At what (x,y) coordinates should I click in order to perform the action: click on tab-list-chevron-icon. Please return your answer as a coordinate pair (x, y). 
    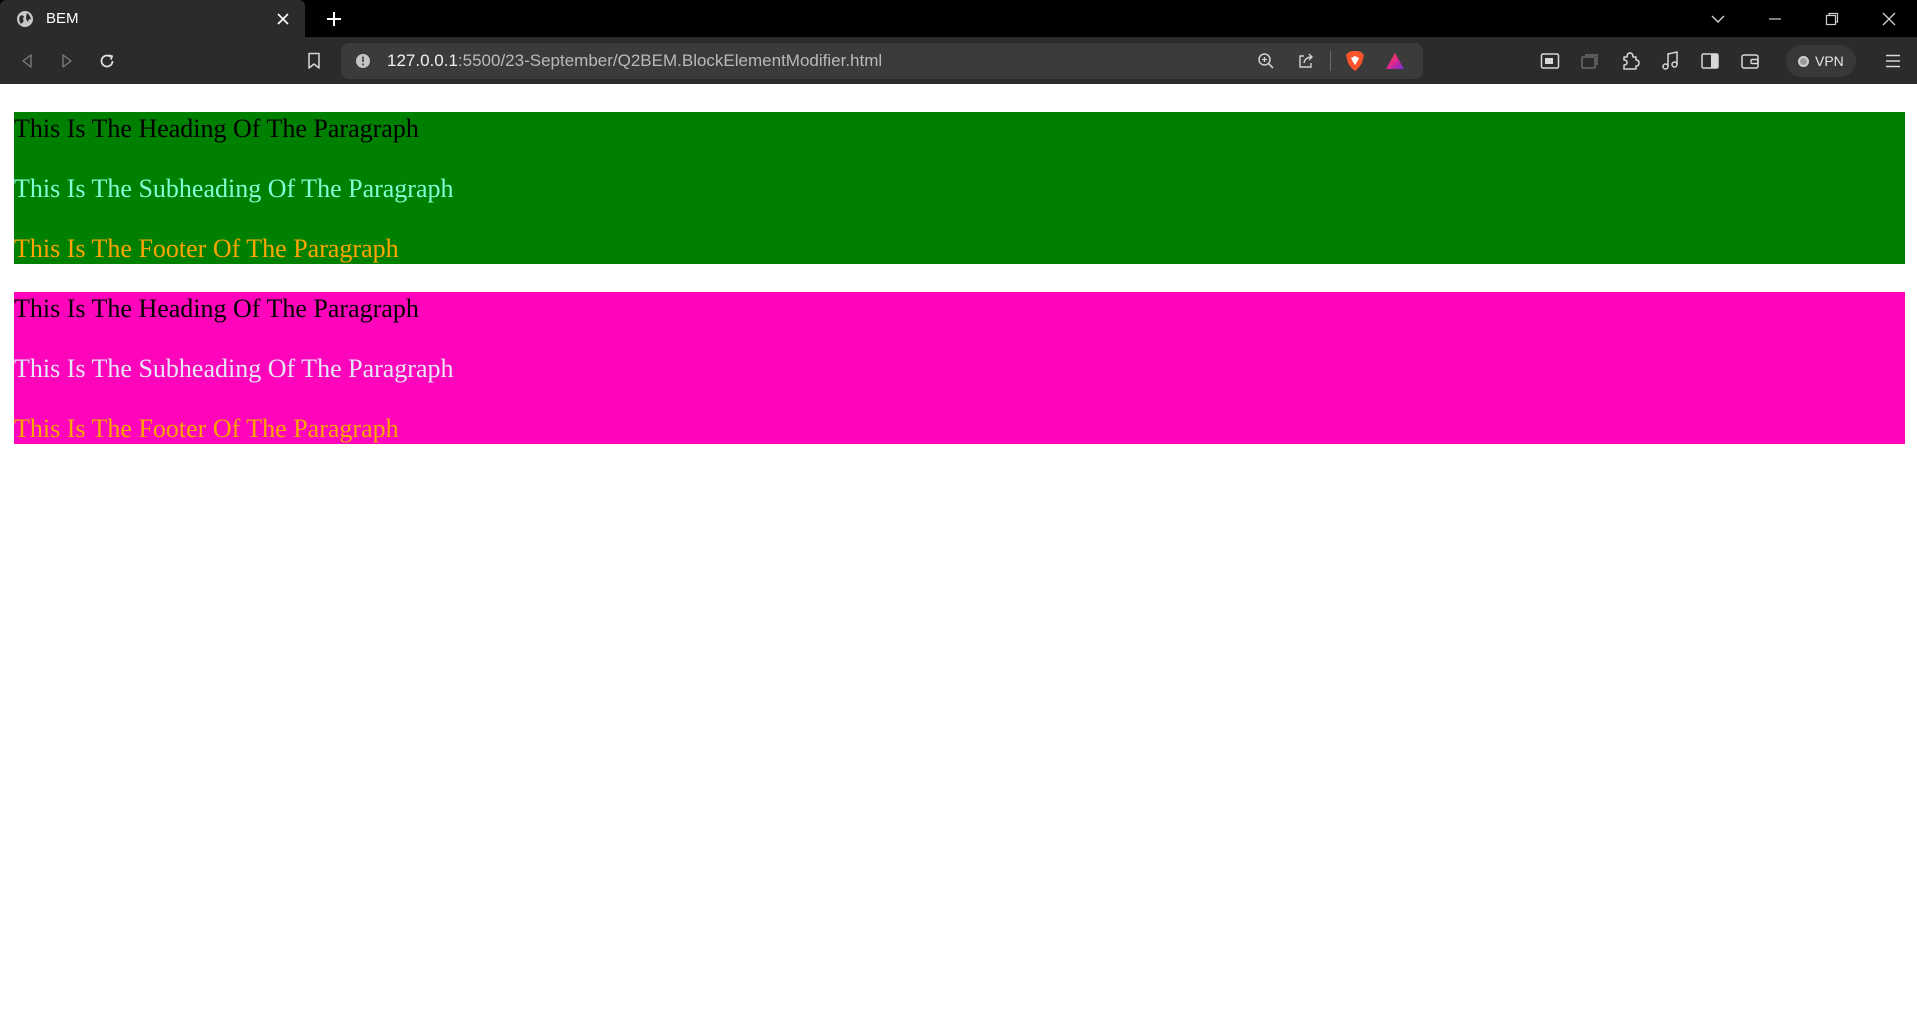
    Looking at the image, I should click on (1717, 18).